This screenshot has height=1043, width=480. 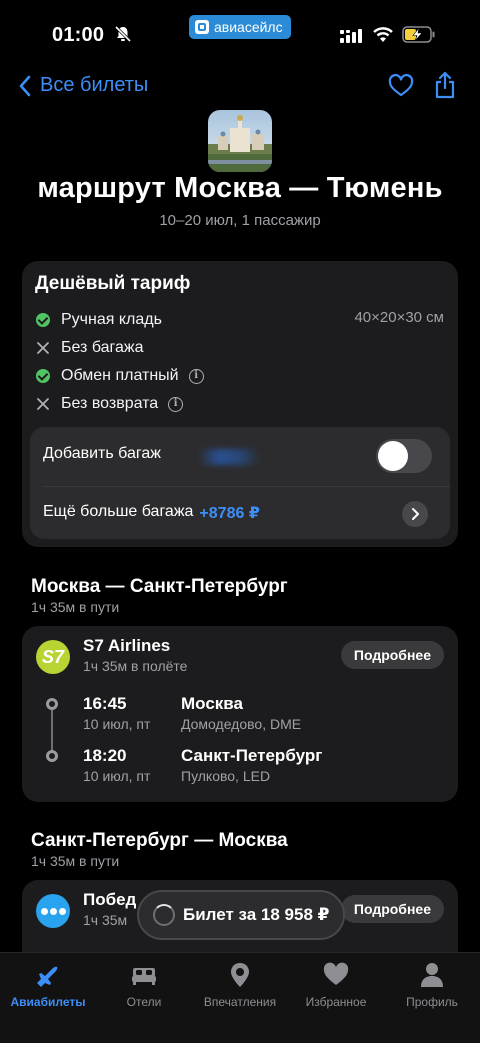 I want to click on tab-label: Авиабилеты, so click(x=48, y=1002).